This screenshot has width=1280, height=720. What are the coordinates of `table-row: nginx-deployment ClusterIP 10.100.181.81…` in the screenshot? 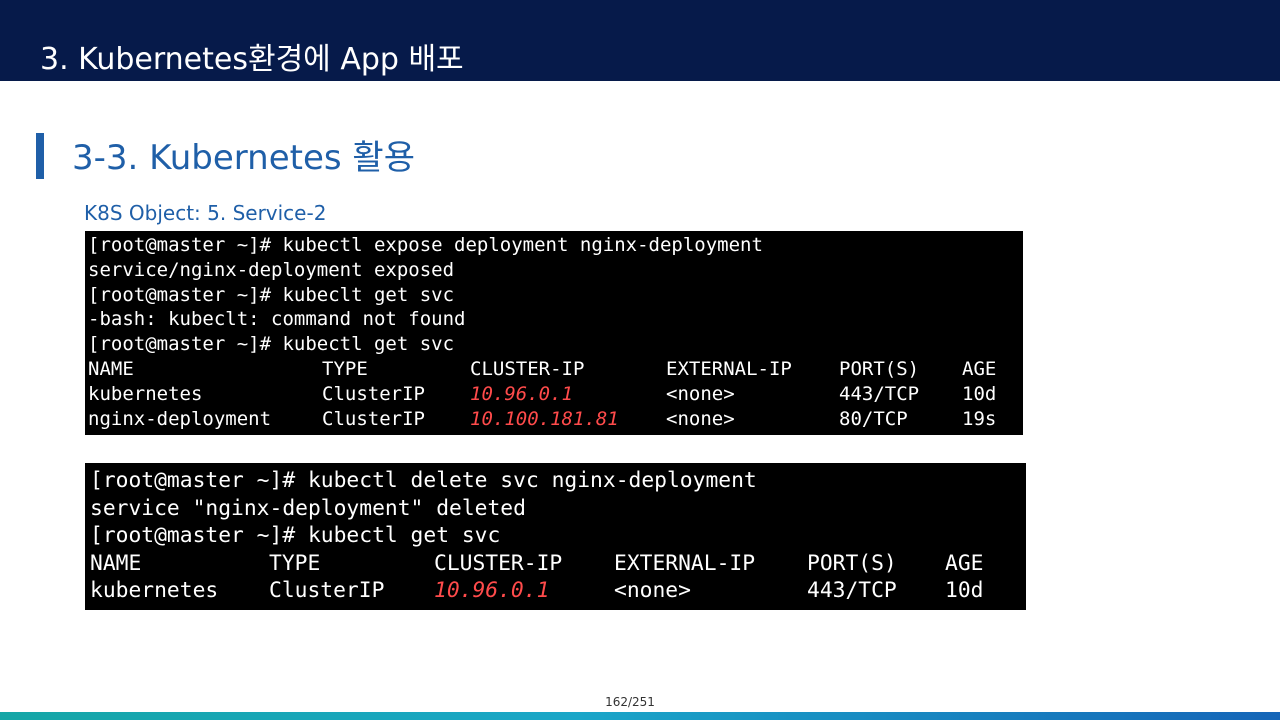 It's located at (553, 419).